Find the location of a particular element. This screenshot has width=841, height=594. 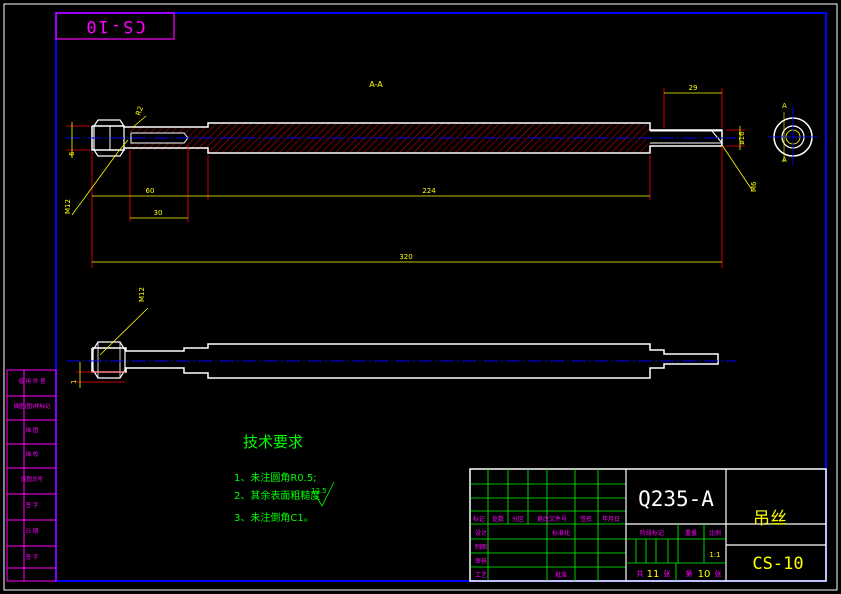

rev-h-5: 签名 is located at coordinates (586, 519).